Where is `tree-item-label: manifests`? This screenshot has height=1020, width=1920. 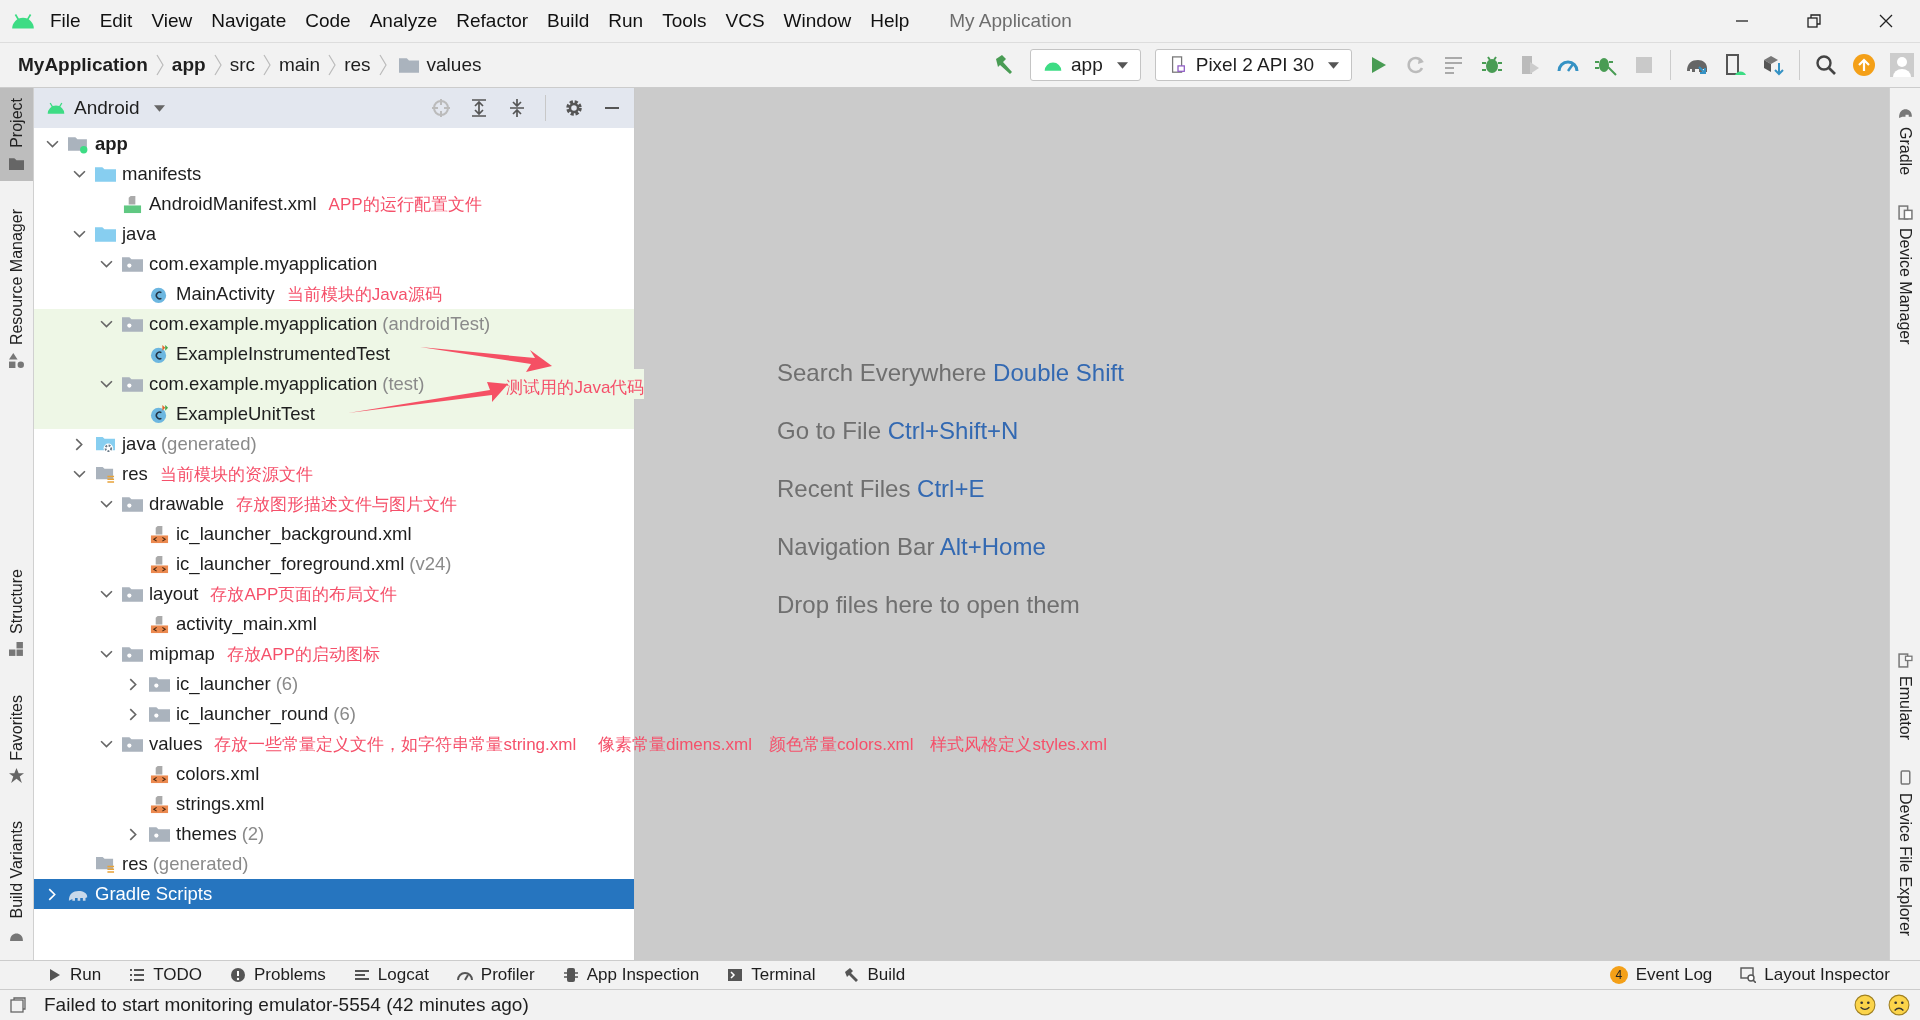 tree-item-label: manifests is located at coordinates (162, 174).